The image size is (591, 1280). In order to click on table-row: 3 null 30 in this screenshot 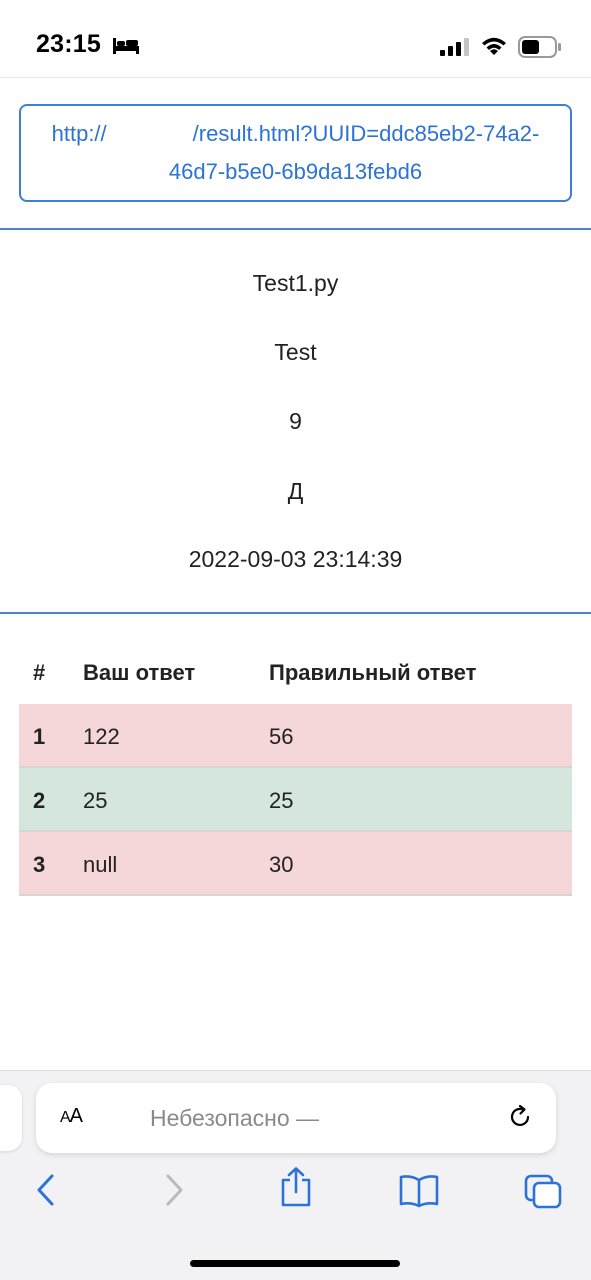, I will do `click(295, 864)`.